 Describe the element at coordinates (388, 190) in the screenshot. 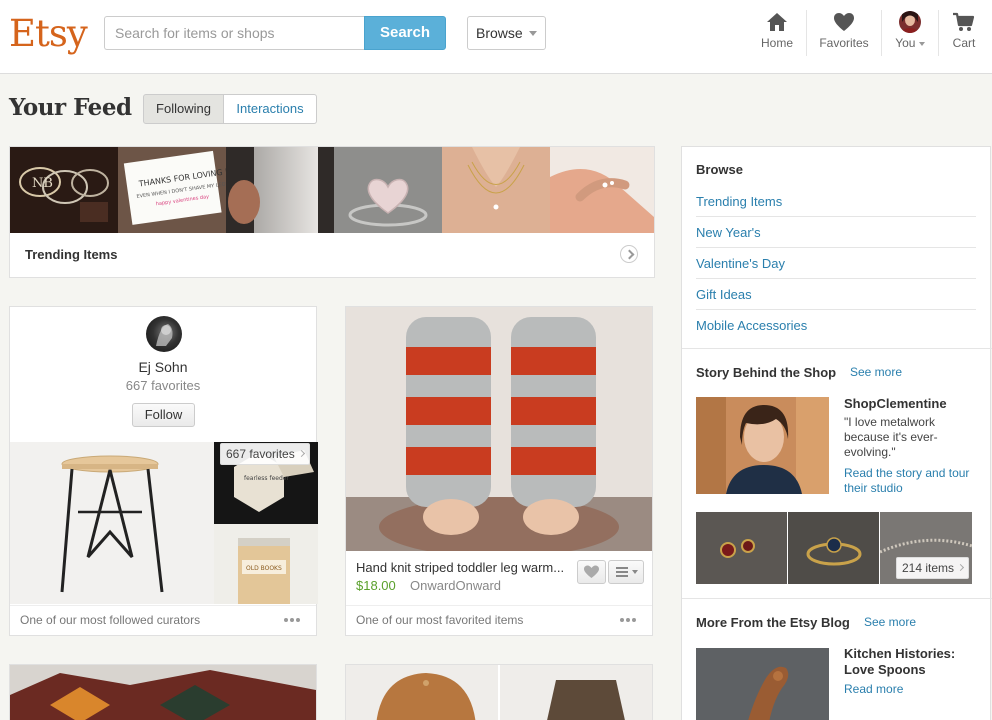

I see `trending-image-heart-ring` at that location.